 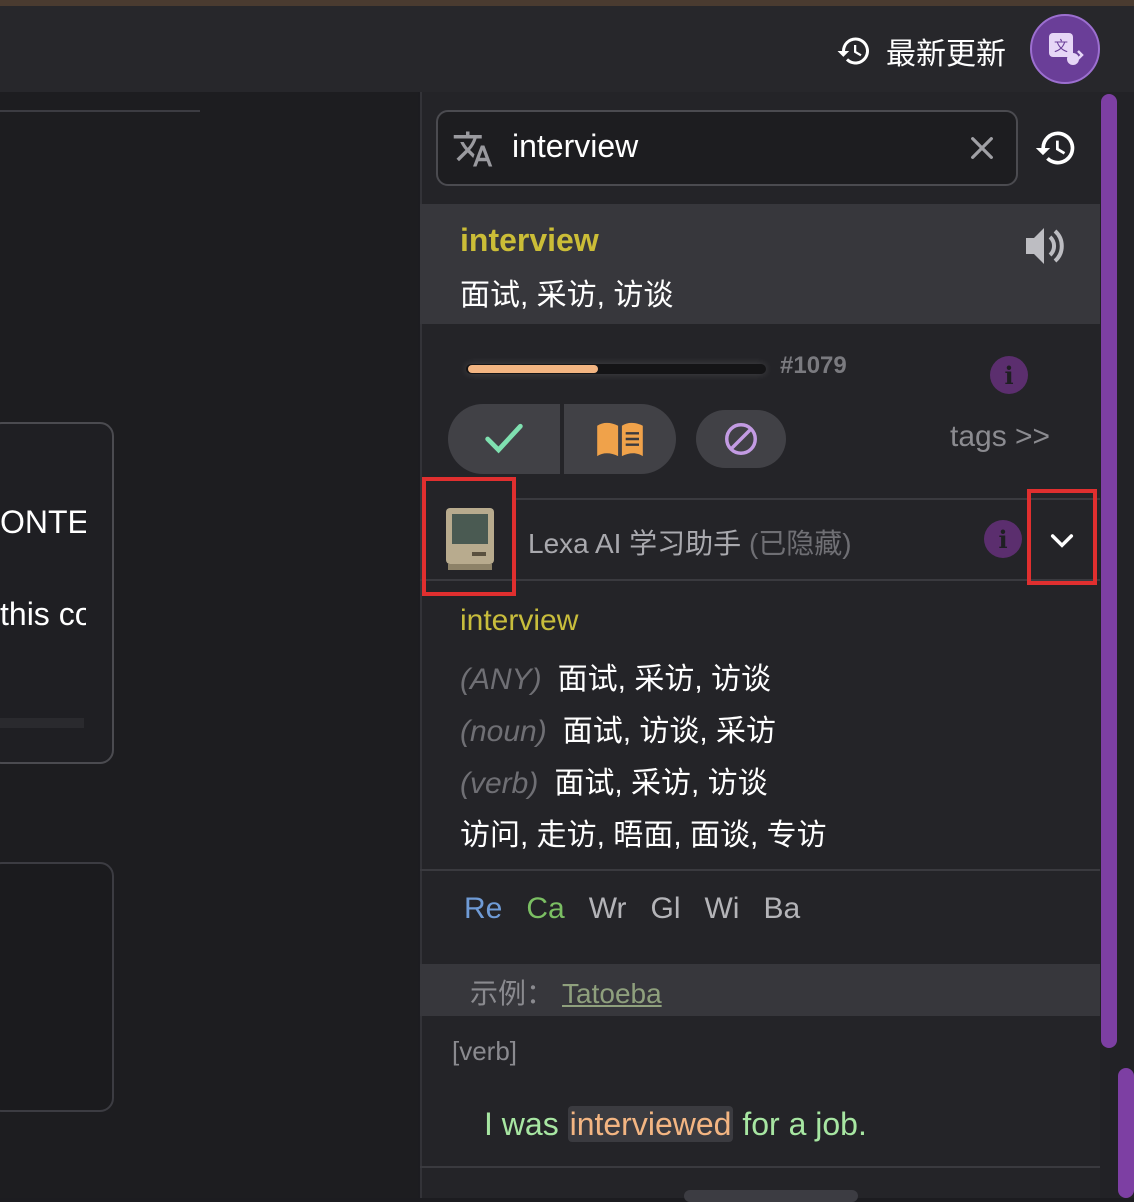 What do you see at coordinates (529, 240) in the screenshot?
I see `headword: interview` at bounding box center [529, 240].